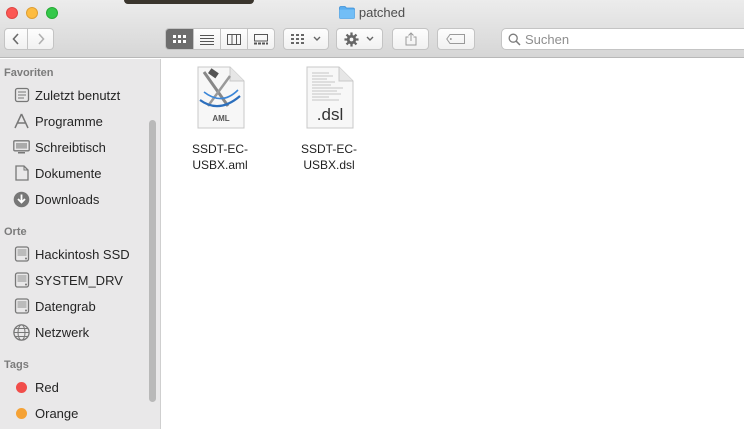  I want to click on downloads-icon, so click(21, 199).